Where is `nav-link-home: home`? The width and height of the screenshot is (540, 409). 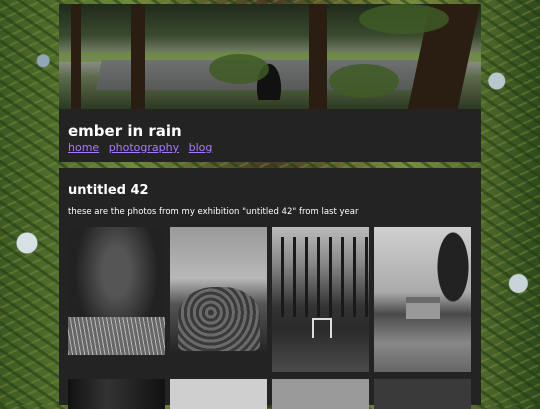 nav-link-home: home is located at coordinates (83, 147).